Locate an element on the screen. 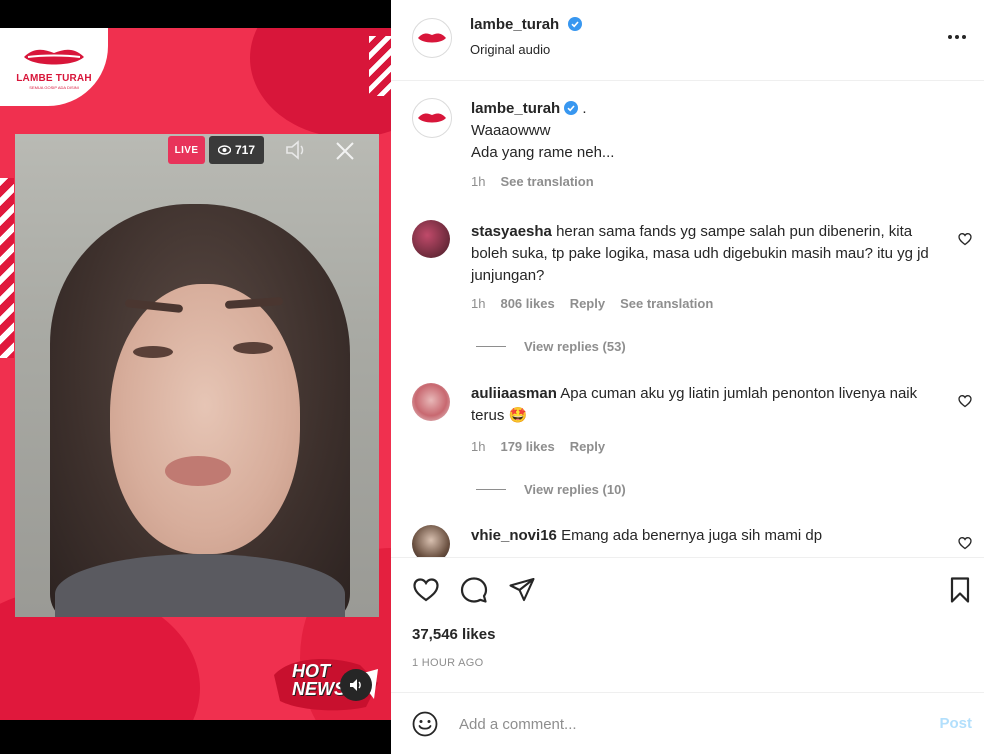  like-heart-icon is located at coordinates (426, 590).